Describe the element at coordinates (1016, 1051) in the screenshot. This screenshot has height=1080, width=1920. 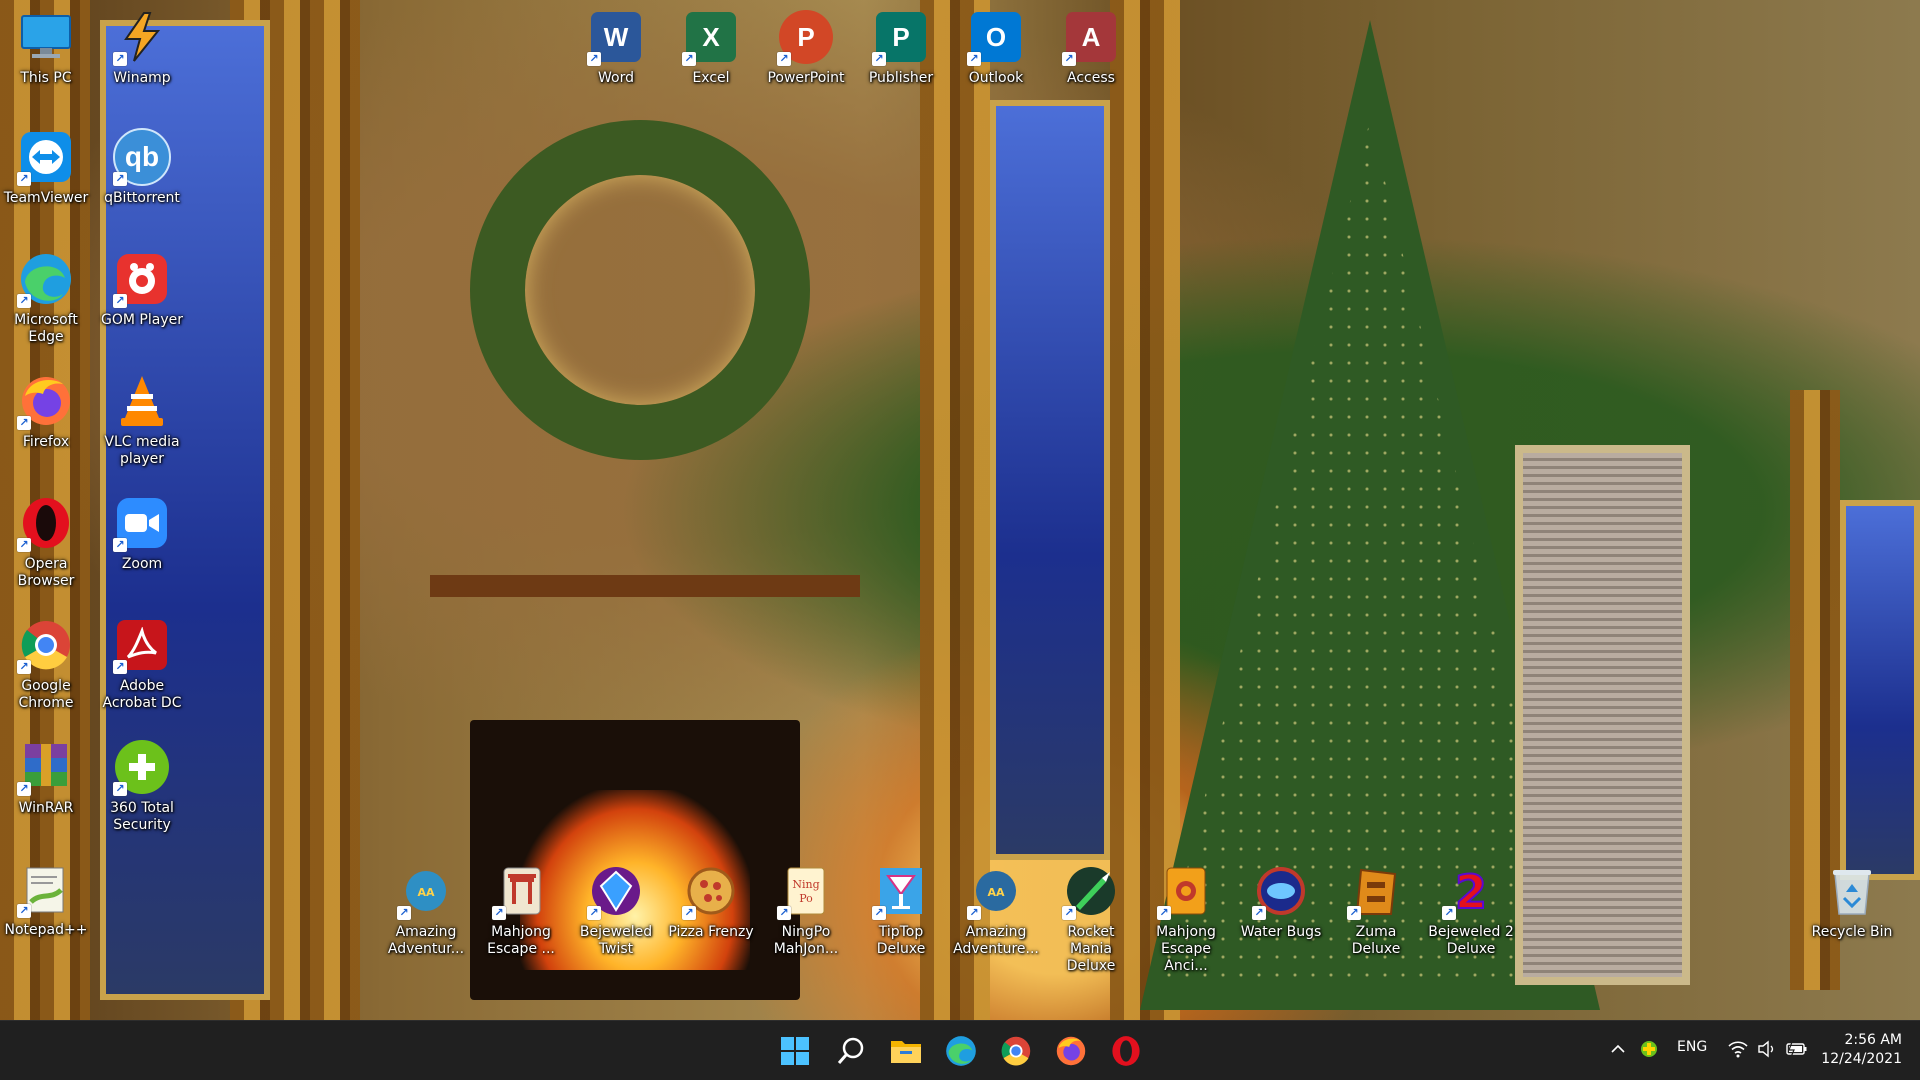
I see `chrome-taskbar-button` at that location.